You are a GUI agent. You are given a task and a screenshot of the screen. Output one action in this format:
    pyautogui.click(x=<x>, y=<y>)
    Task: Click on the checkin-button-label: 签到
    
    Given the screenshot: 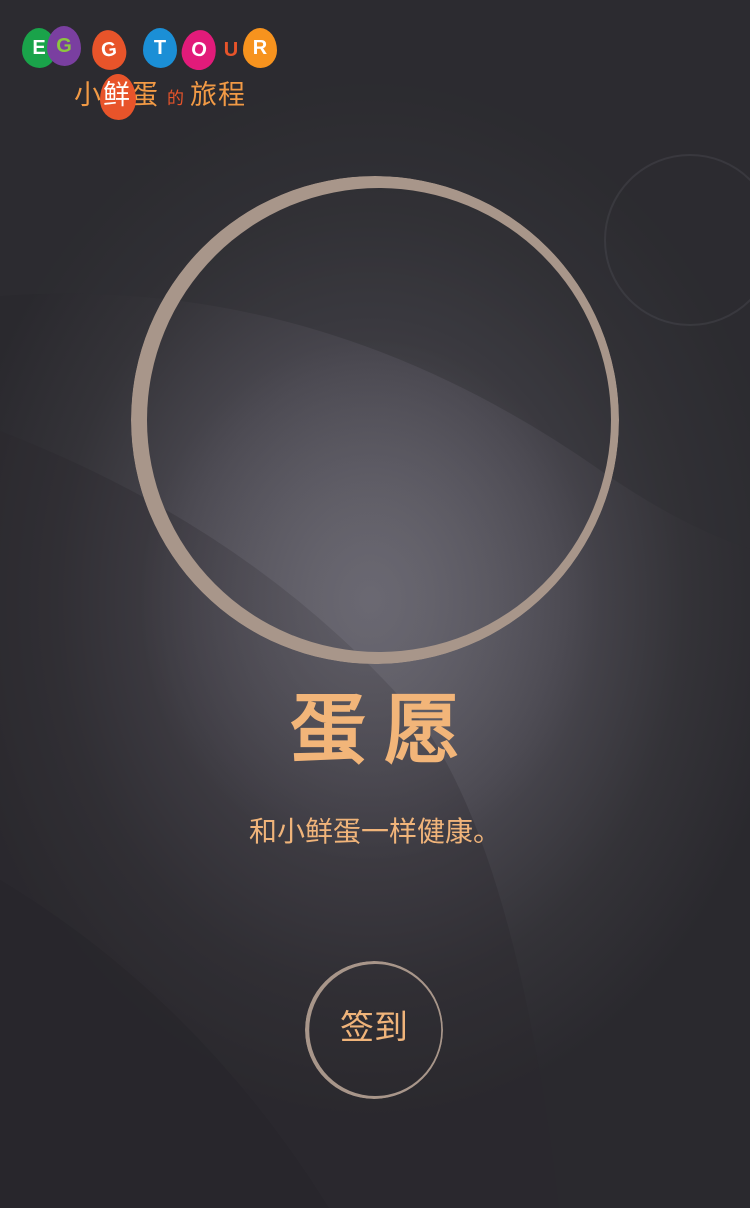 What is the action you would take?
    pyautogui.click(x=374, y=1028)
    